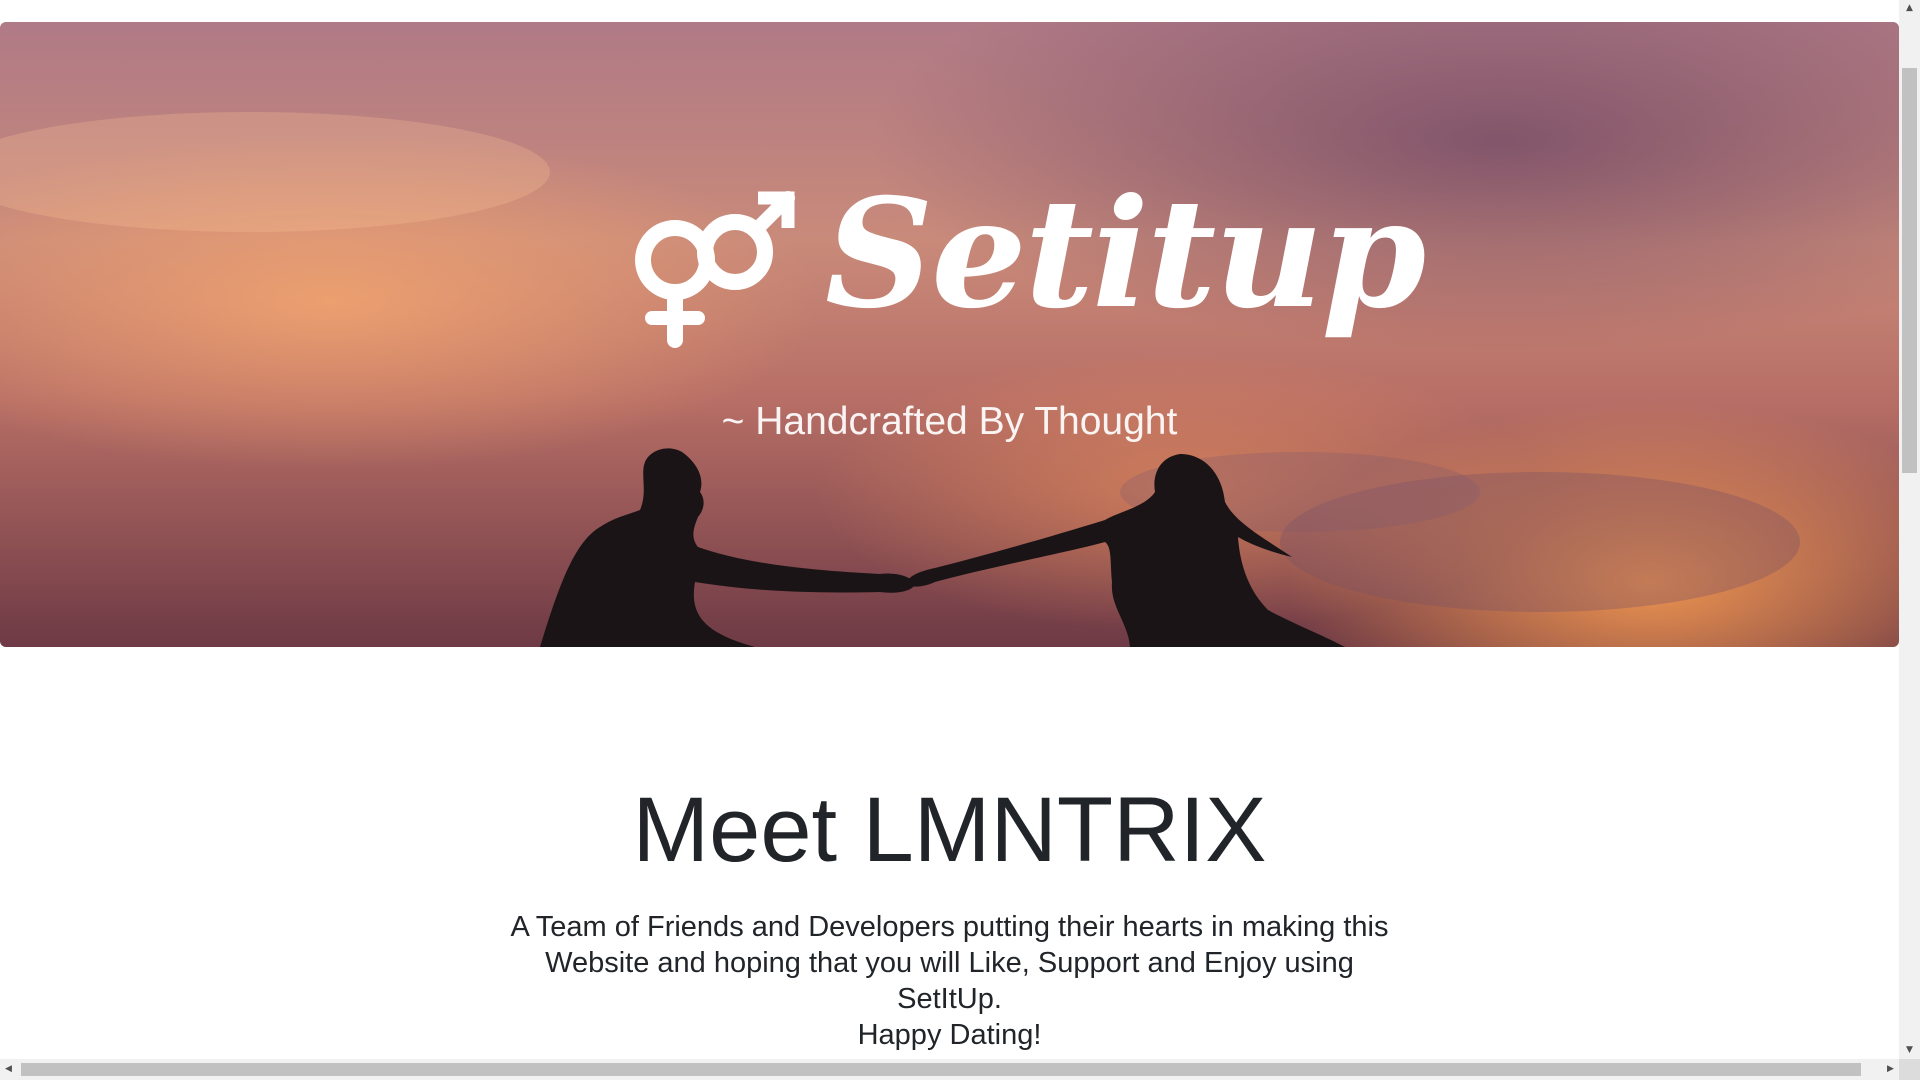  Describe the element at coordinates (1909, 1050) in the screenshot. I see `scroll-down-icon: ▼` at that location.